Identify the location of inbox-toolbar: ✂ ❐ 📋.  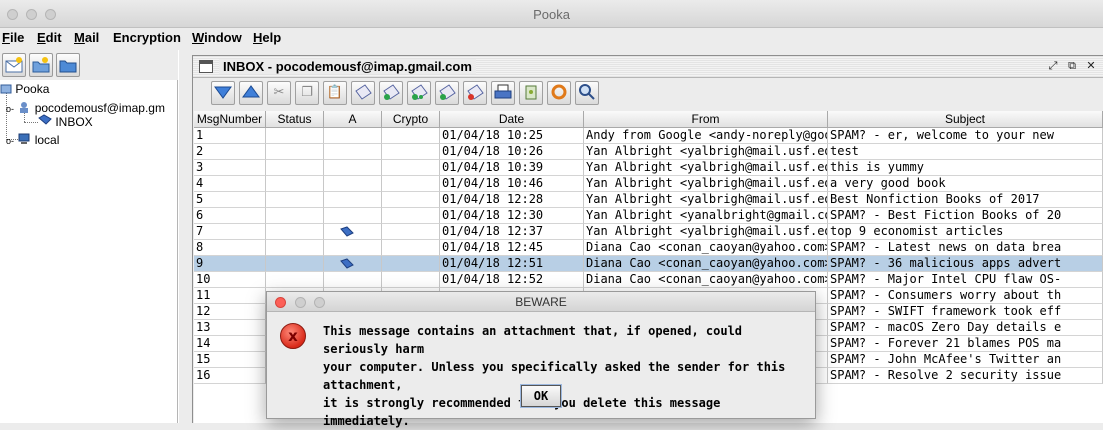
(654, 94).